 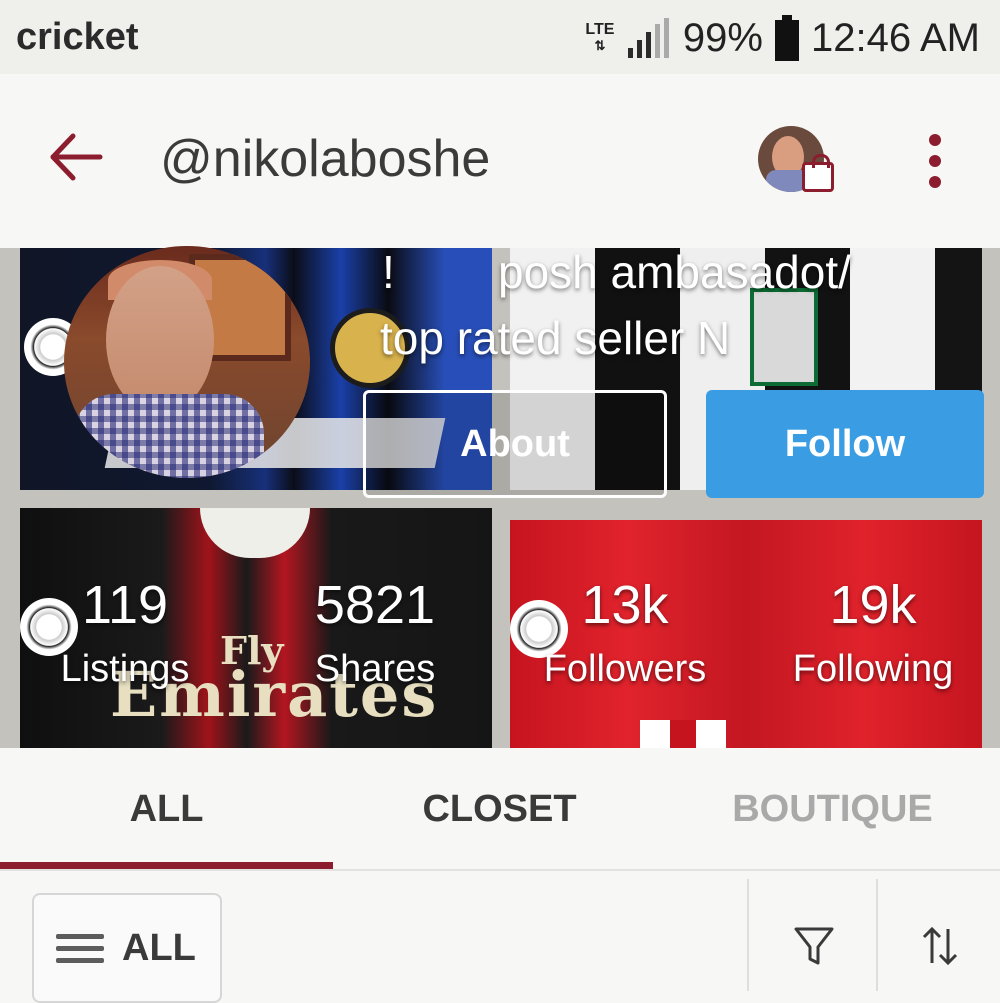 I want to click on stat-value: 5821, so click(x=375, y=605).